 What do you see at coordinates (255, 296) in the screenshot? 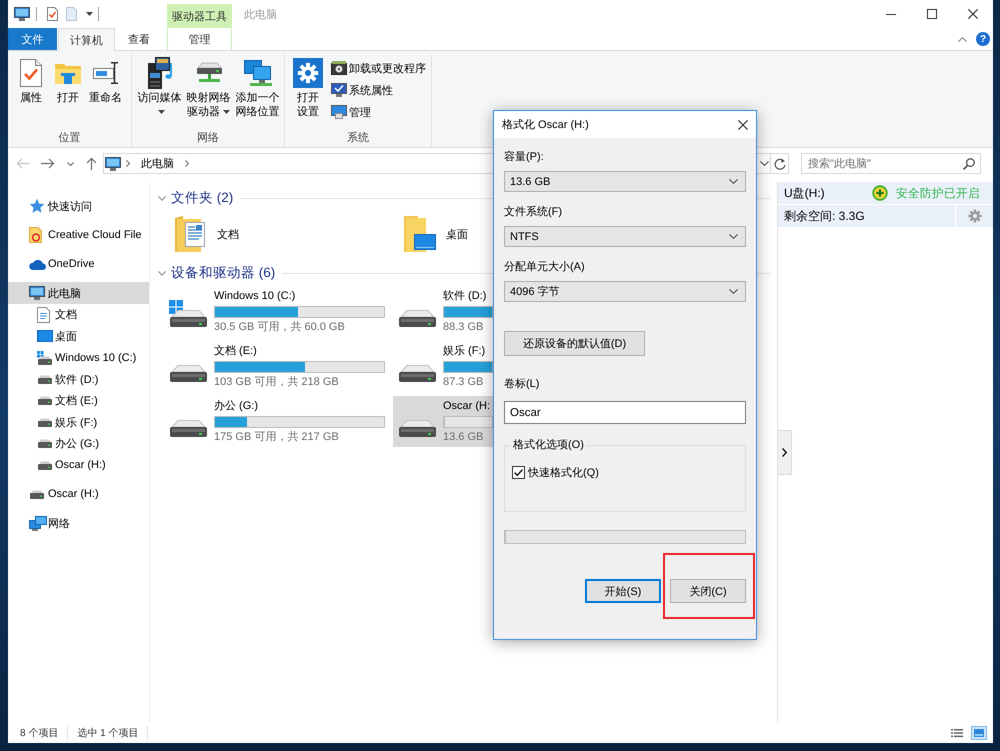
I see `drive-name: Windows 10 (C:)` at bounding box center [255, 296].